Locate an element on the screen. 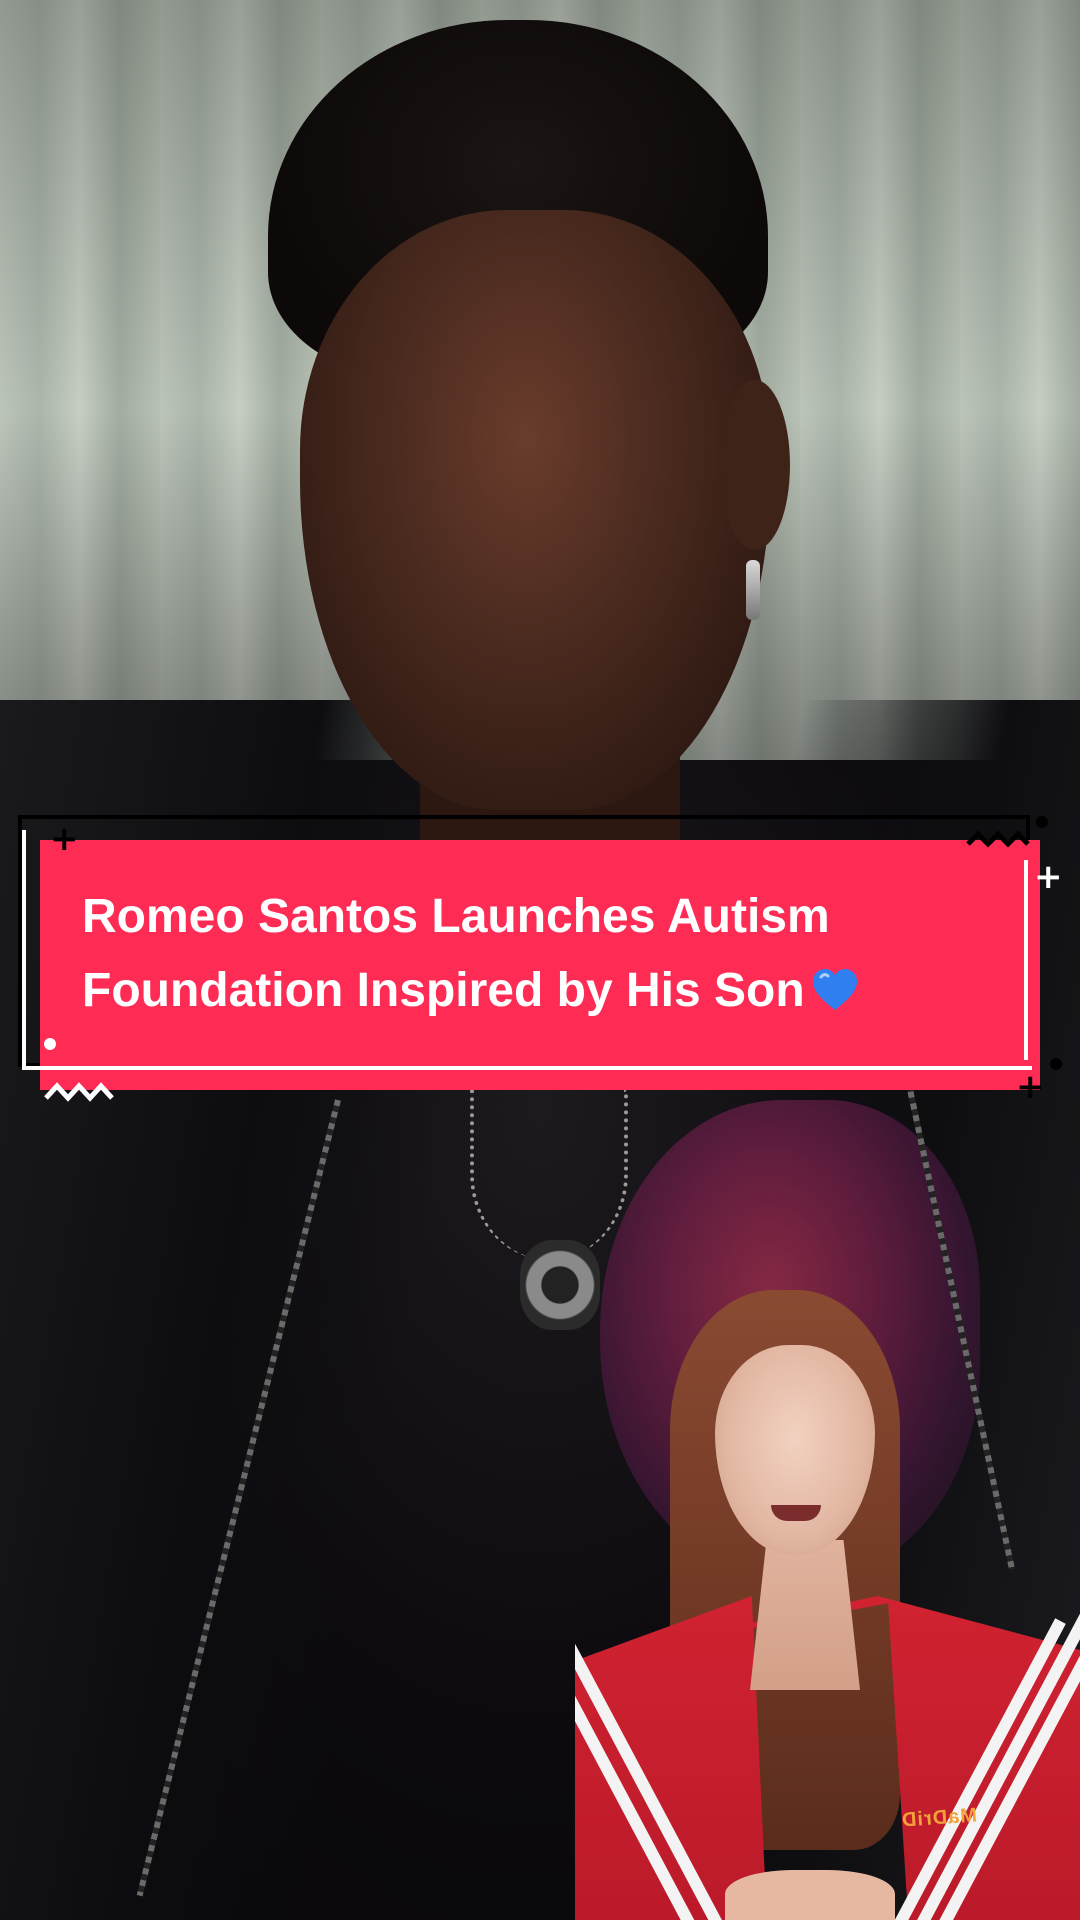  title-line-1: Romeo Santos Launches Autism is located at coordinates (456, 916).